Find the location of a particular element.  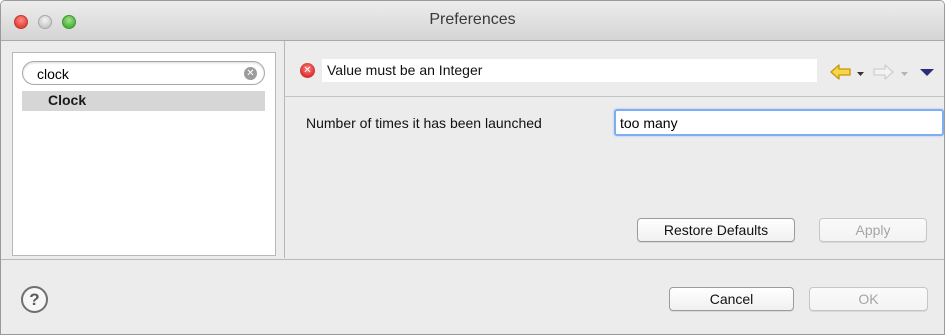

ok-button: OK is located at coordinates (868, 299).